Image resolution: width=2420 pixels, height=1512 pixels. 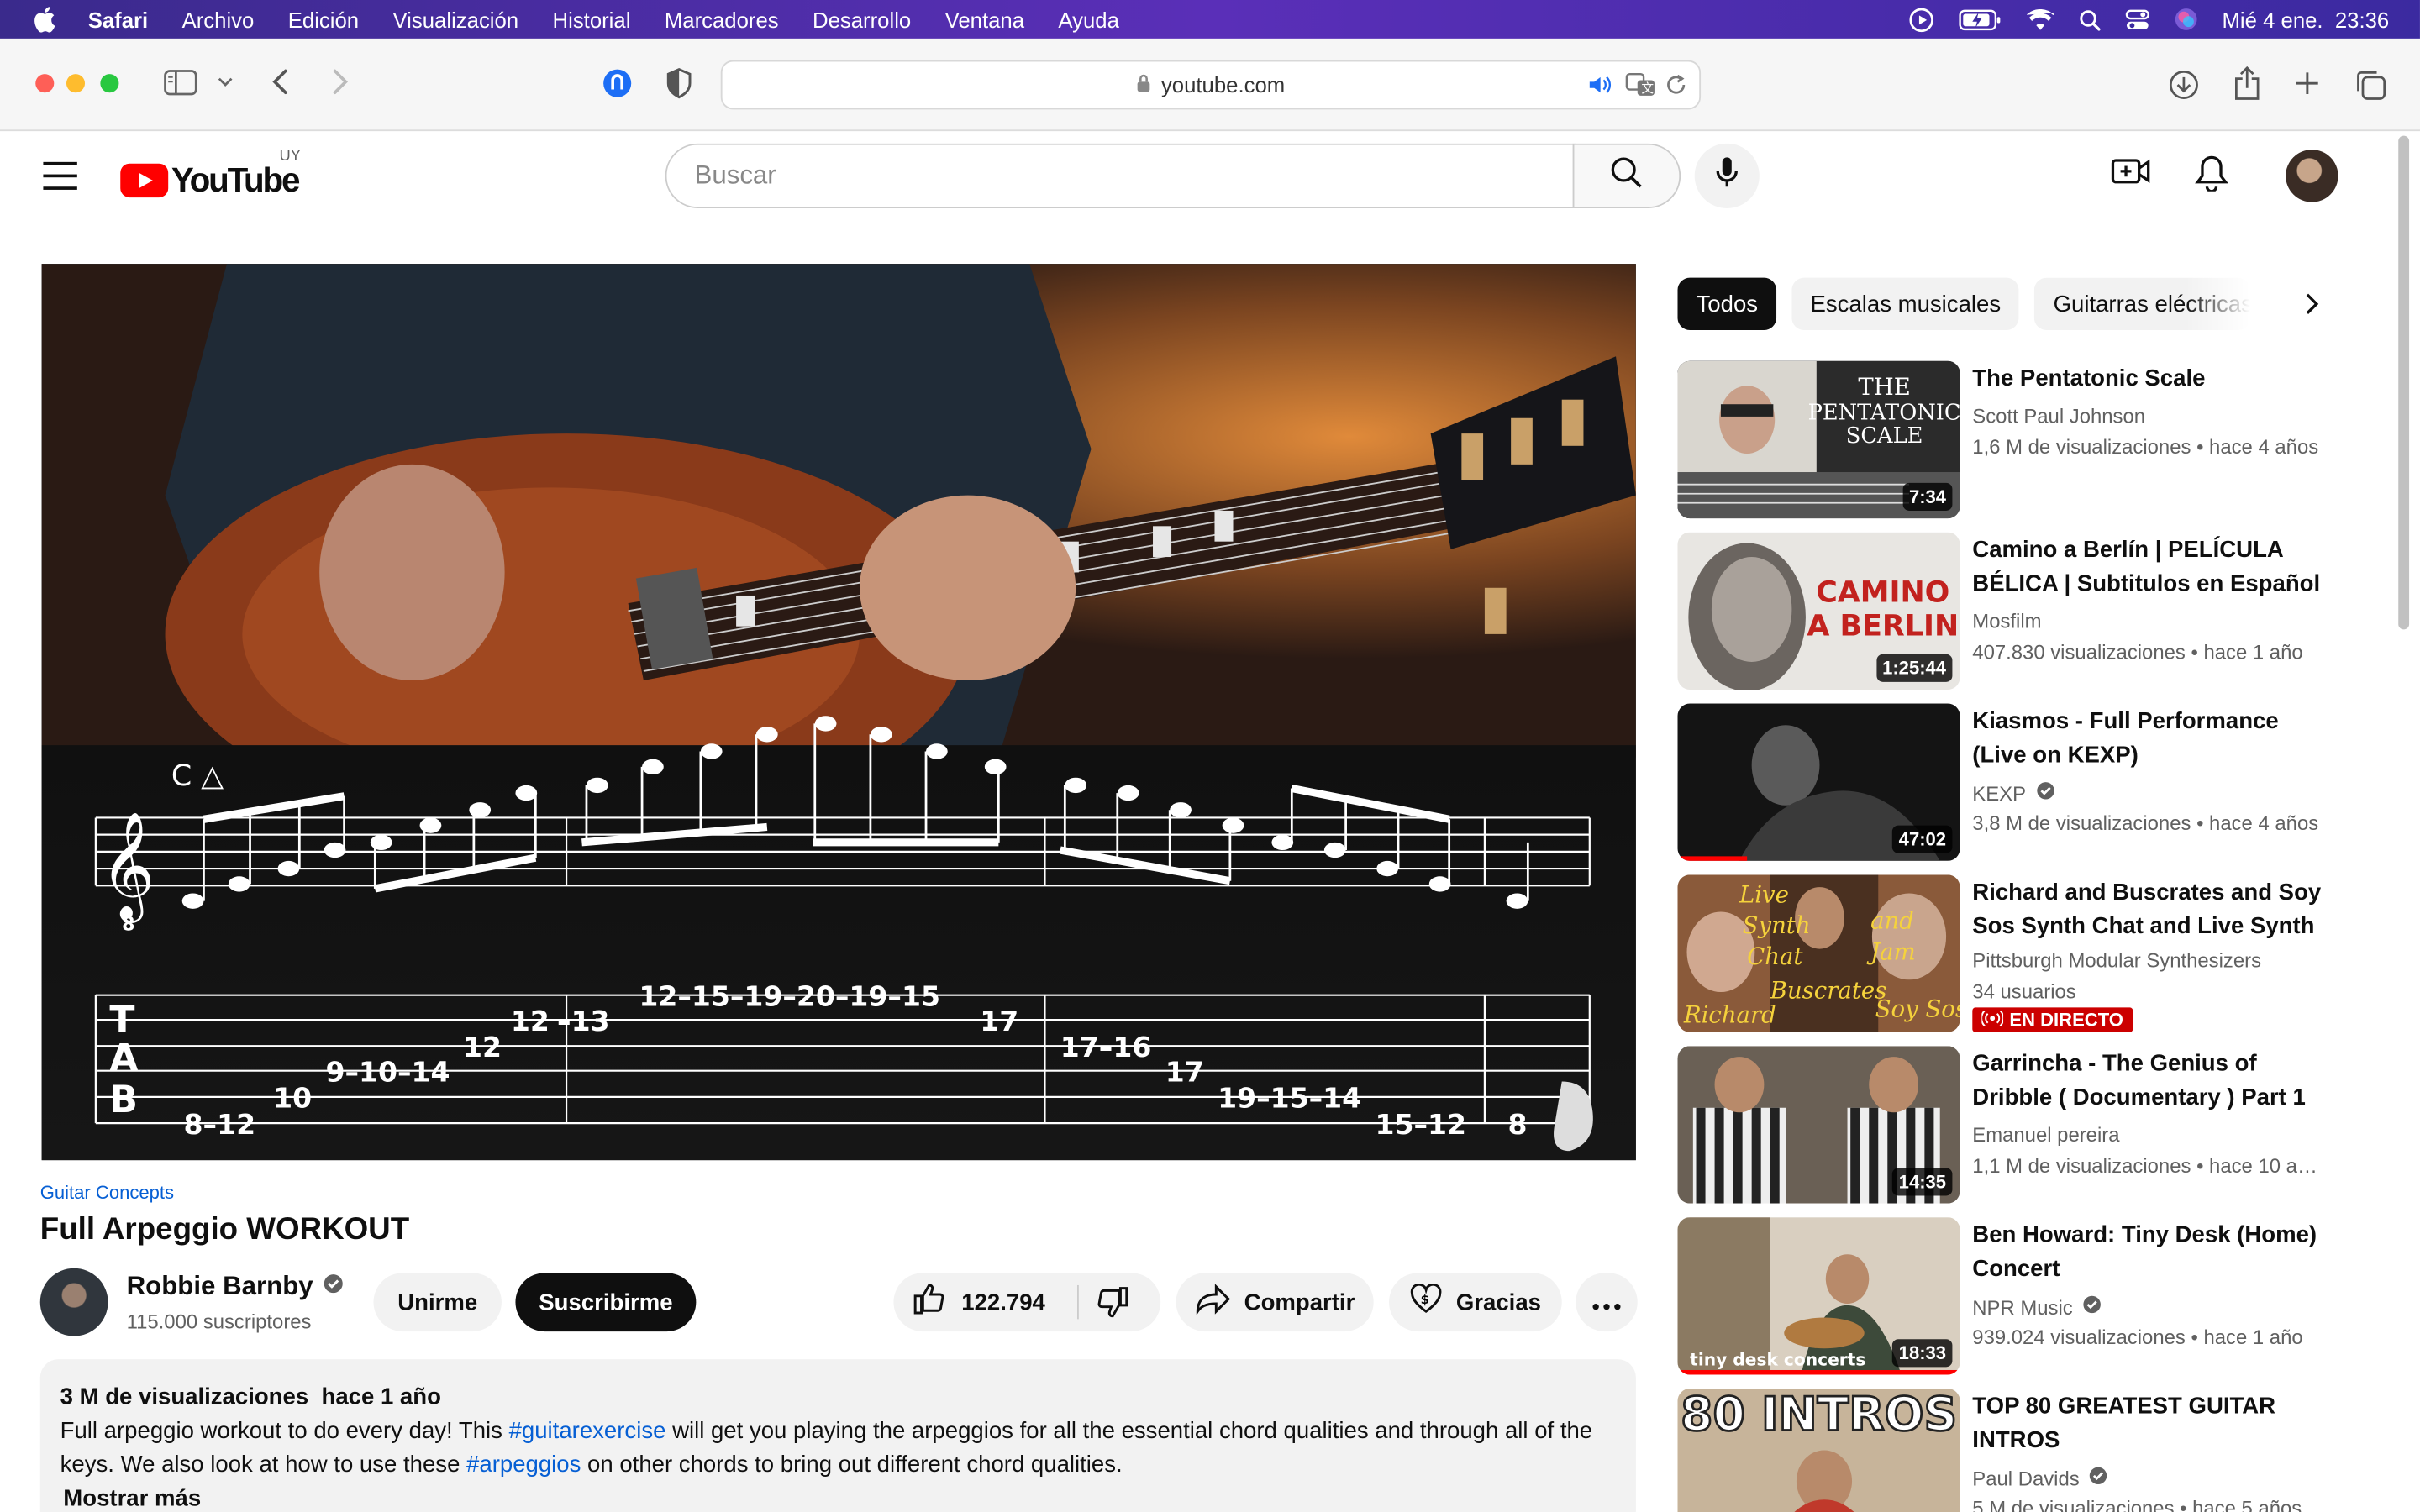 What do you see at coordinates (1906, 304) in the screenshot?
I see `chip-musical-scales: Escalas musicales` at bounding box center [1906, 304].